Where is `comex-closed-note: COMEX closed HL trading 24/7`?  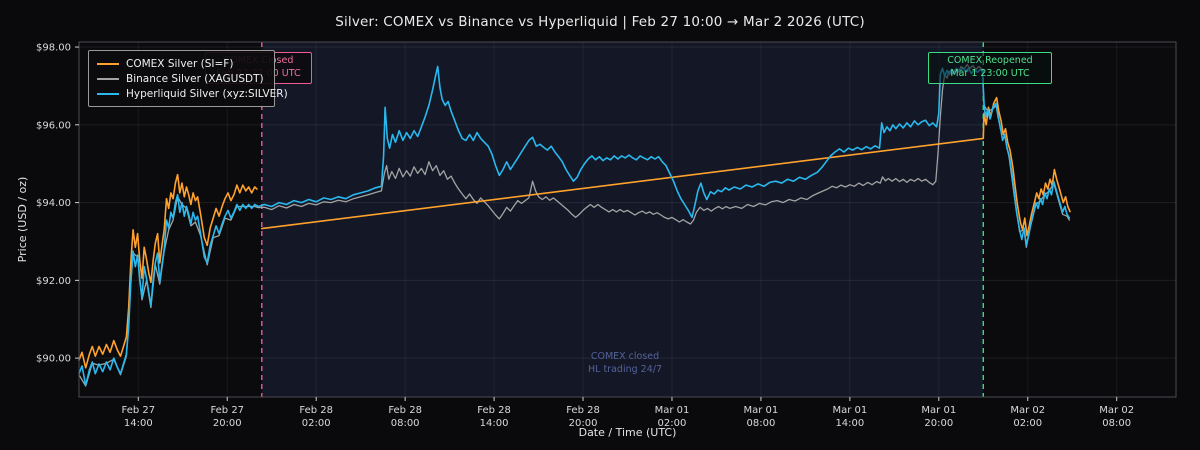 comex-closed-note: COMEX closed HL trading 24/7 is located at coordinates (625, 364).